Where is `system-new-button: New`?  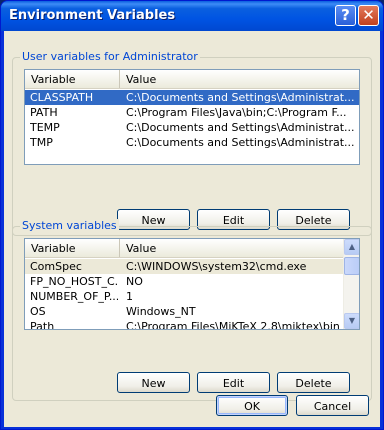 system-new-button: New is located at coordinates (153, 382).